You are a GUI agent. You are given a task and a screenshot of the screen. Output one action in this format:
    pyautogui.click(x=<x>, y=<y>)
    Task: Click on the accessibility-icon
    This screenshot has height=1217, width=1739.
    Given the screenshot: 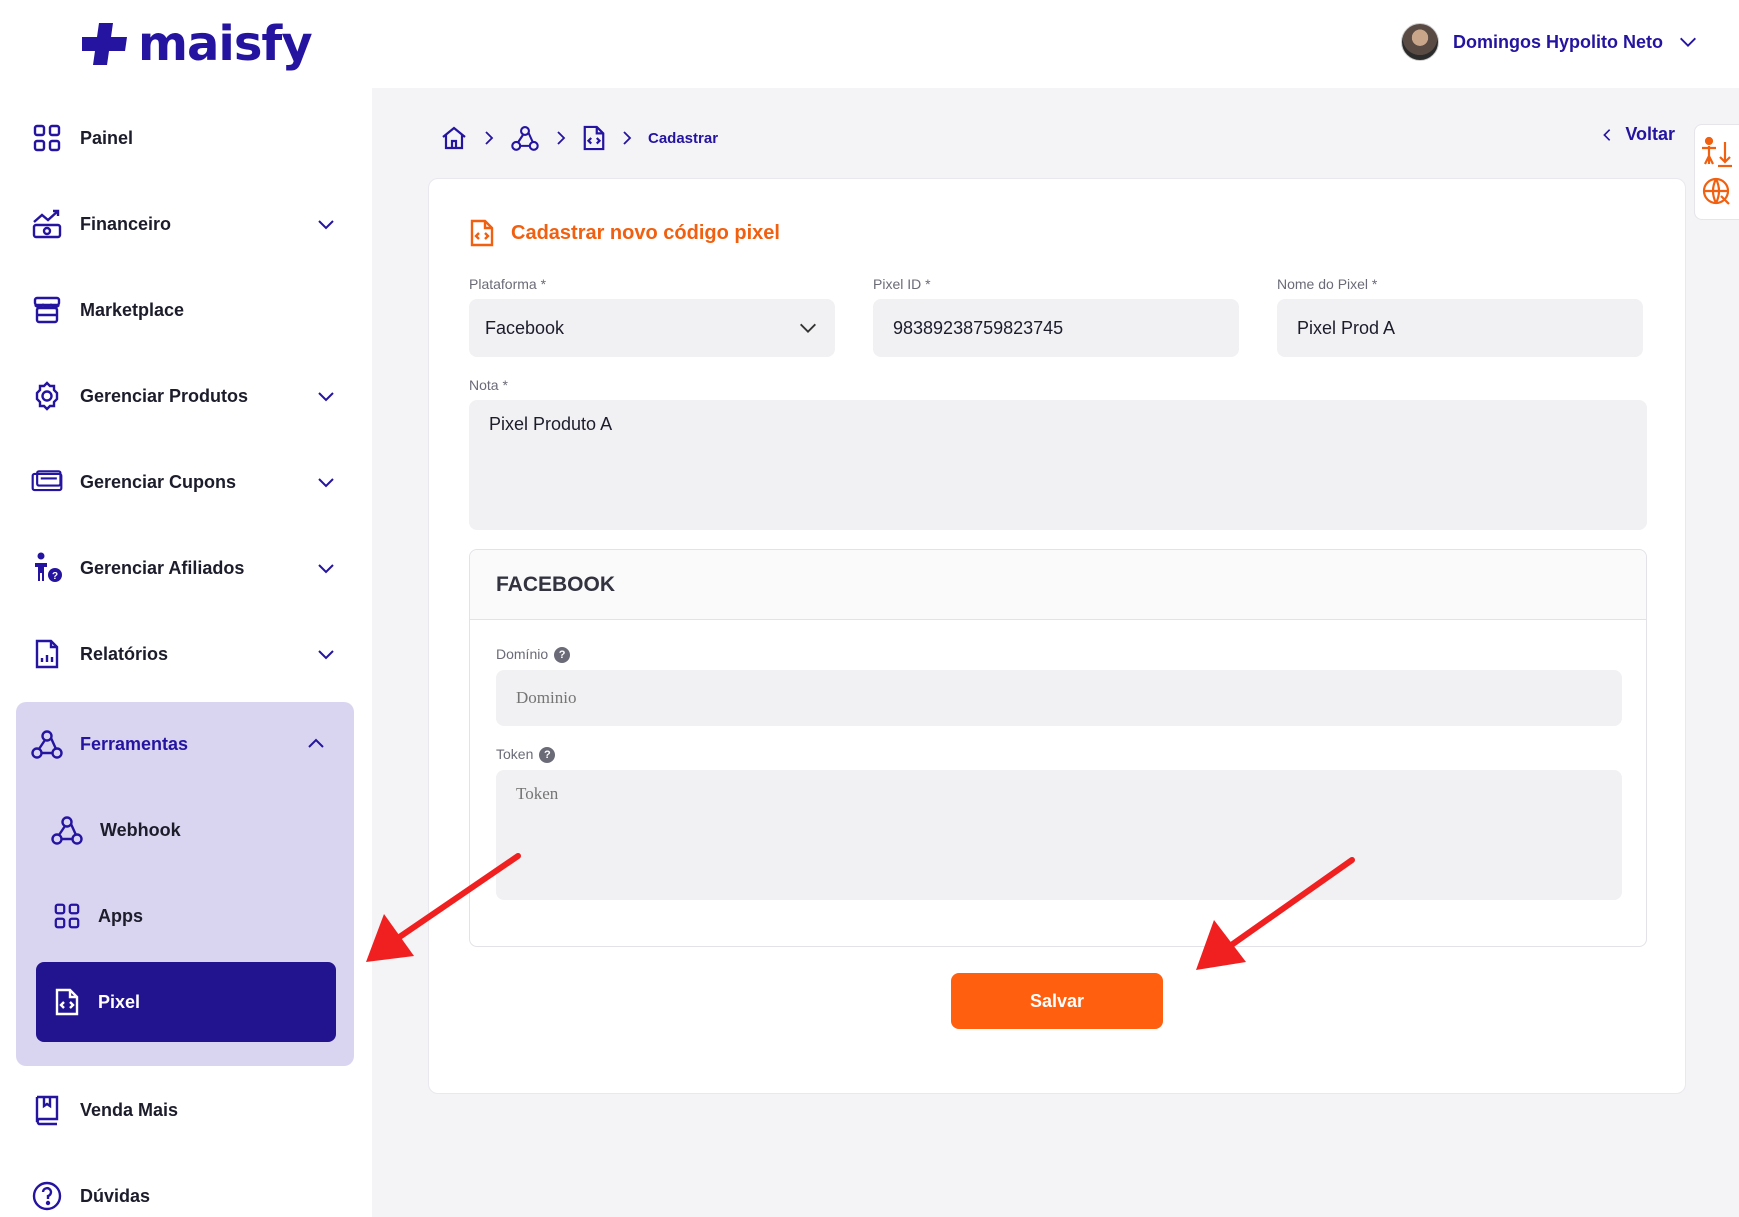 What is the action you would take?
    pyautogui.click(x=1717, y=152)
    